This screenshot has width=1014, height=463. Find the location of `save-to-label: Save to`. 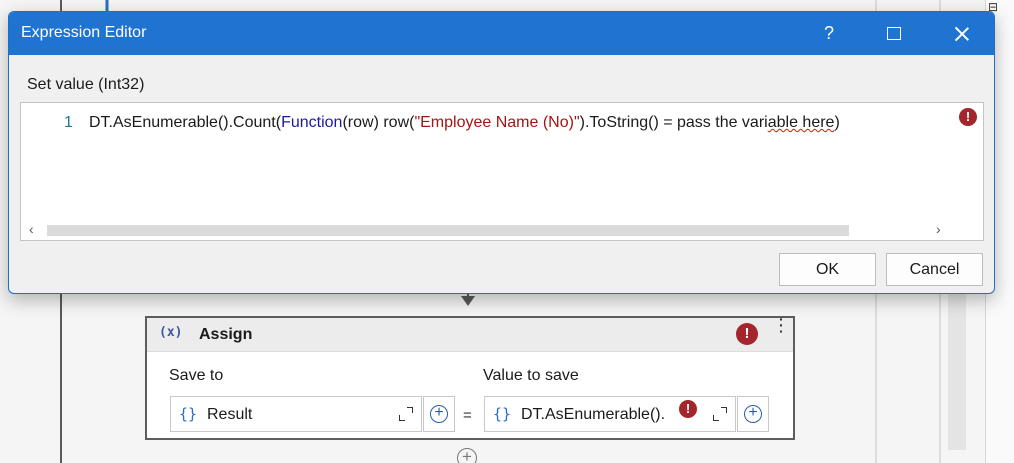

save-to-label: Save to is located at coordinates (196, 375).